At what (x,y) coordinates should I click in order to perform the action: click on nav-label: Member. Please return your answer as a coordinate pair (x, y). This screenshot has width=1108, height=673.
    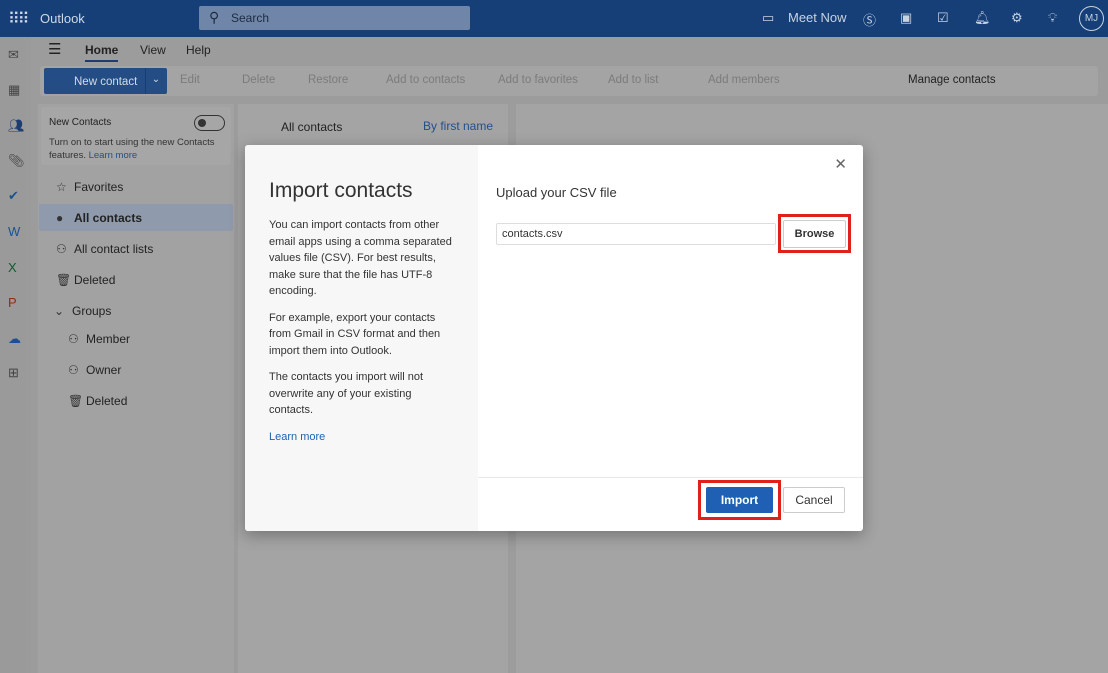
    Looking at the image, I should click on (108, 339).